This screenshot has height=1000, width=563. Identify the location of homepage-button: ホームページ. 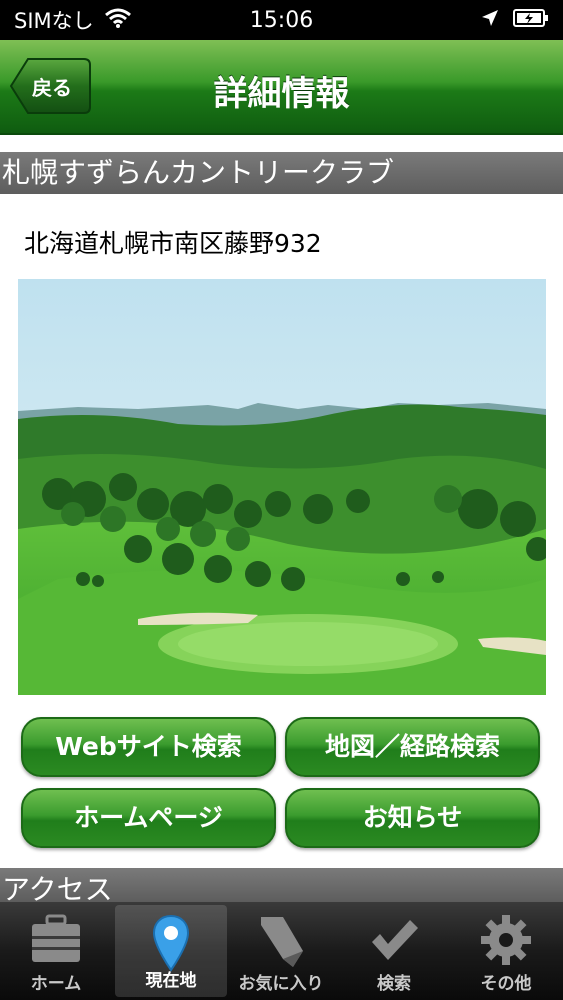
(148, 818).